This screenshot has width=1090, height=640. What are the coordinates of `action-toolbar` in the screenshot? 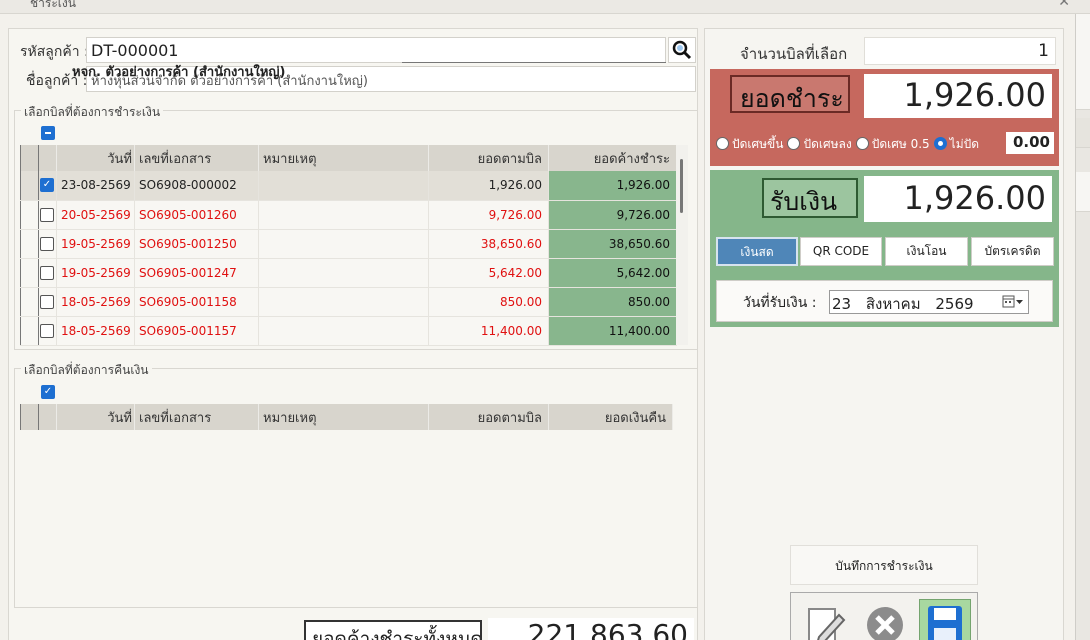 It's located at (884, 616).